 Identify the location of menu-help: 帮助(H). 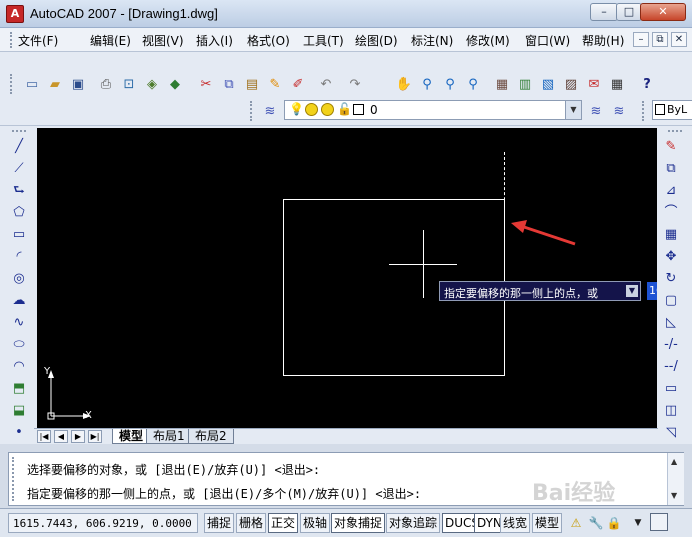
(603, 40).